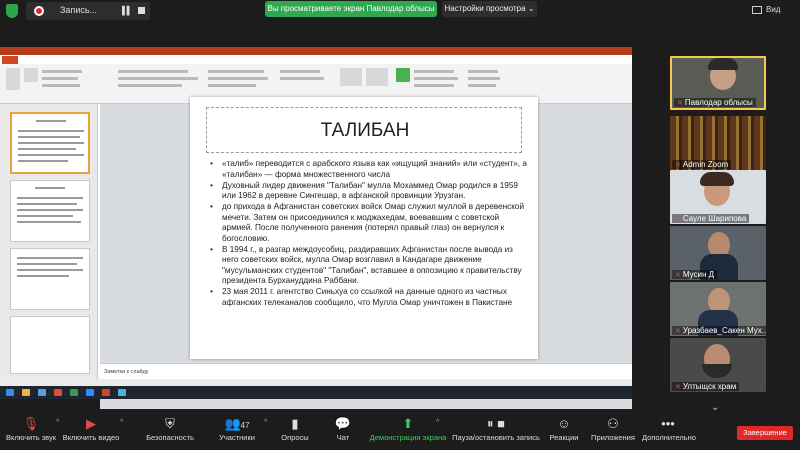 This screenshot has width=800, height=450. I want to click on mute-label: Включить звук, so click(31, 437).